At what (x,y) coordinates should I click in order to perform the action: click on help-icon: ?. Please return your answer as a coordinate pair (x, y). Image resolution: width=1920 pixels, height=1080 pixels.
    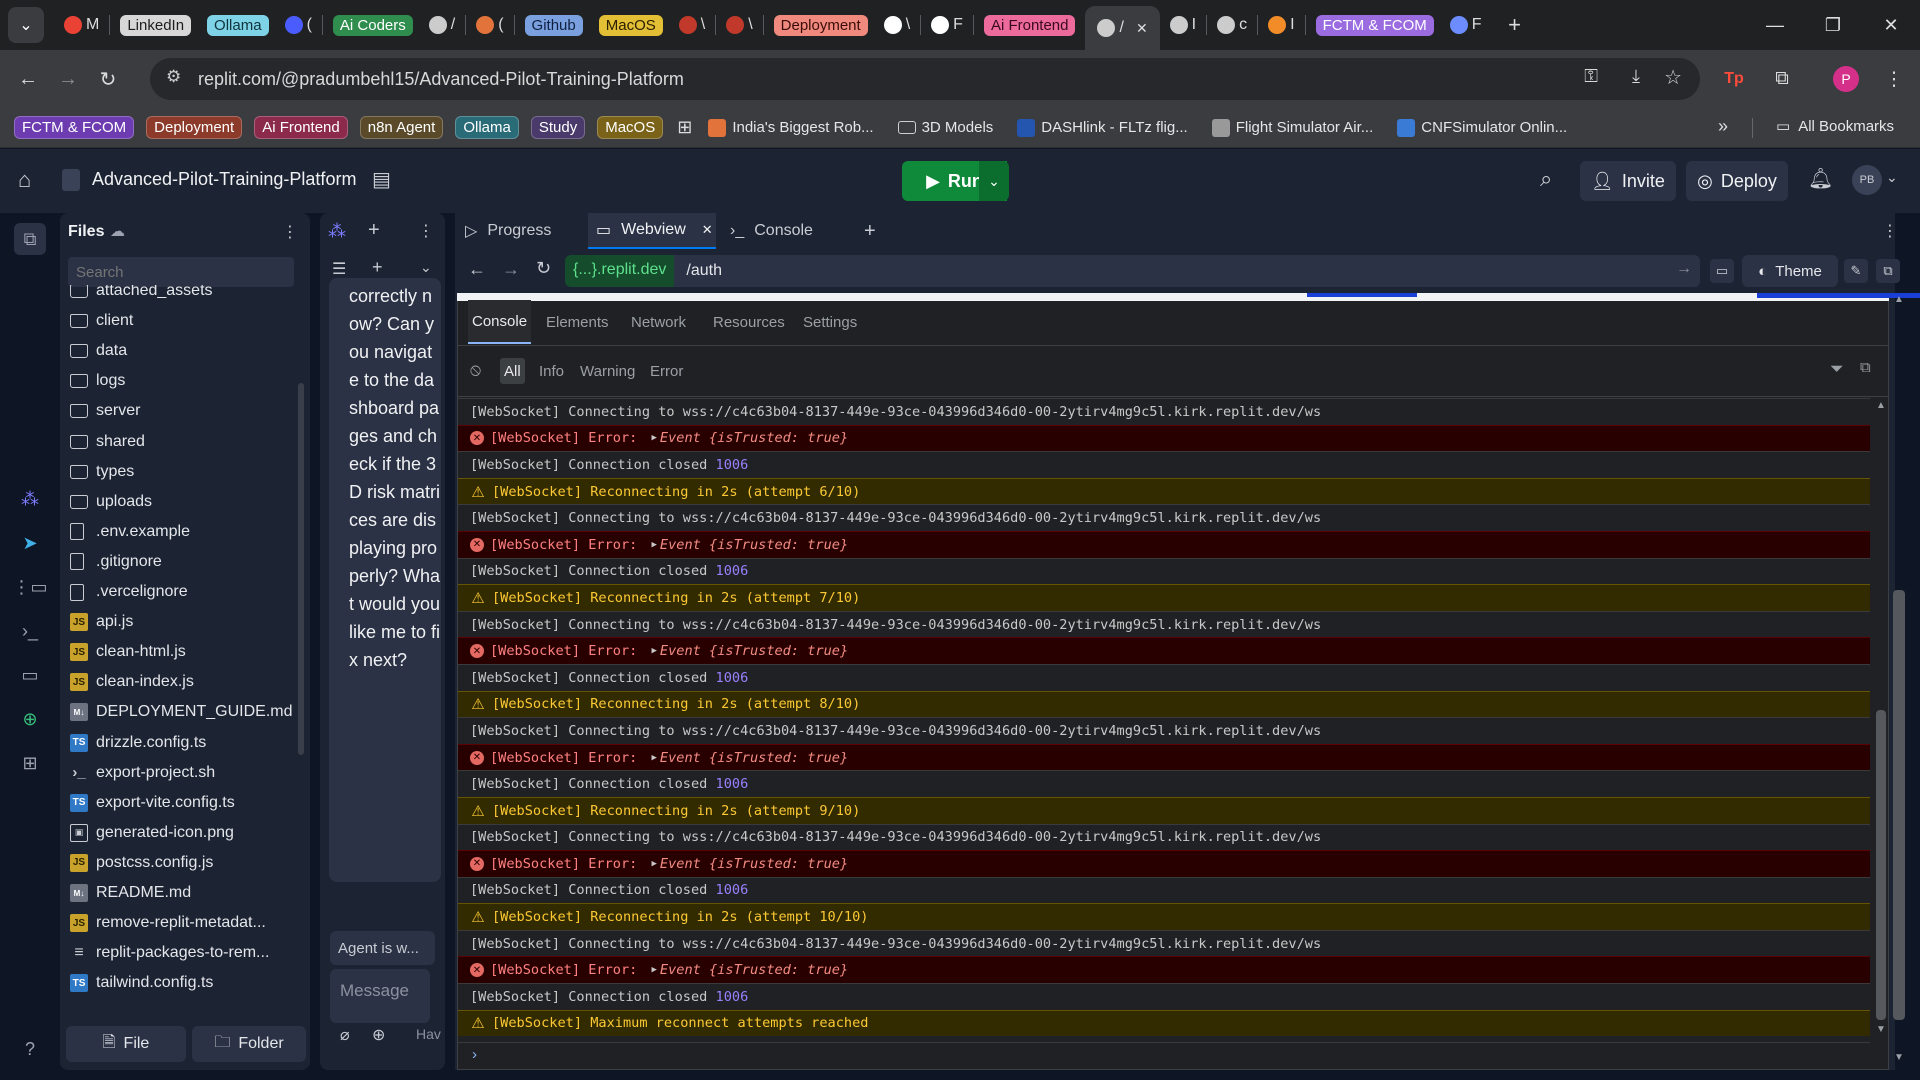
    Looking at the image, I should click on (30, 1049).